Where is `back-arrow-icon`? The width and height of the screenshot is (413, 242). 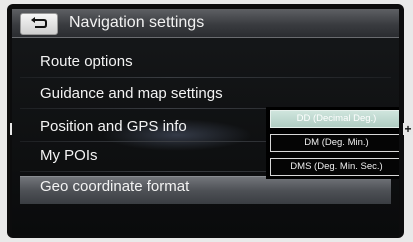 back-arrow-icon is located at coordinates (39, 24).